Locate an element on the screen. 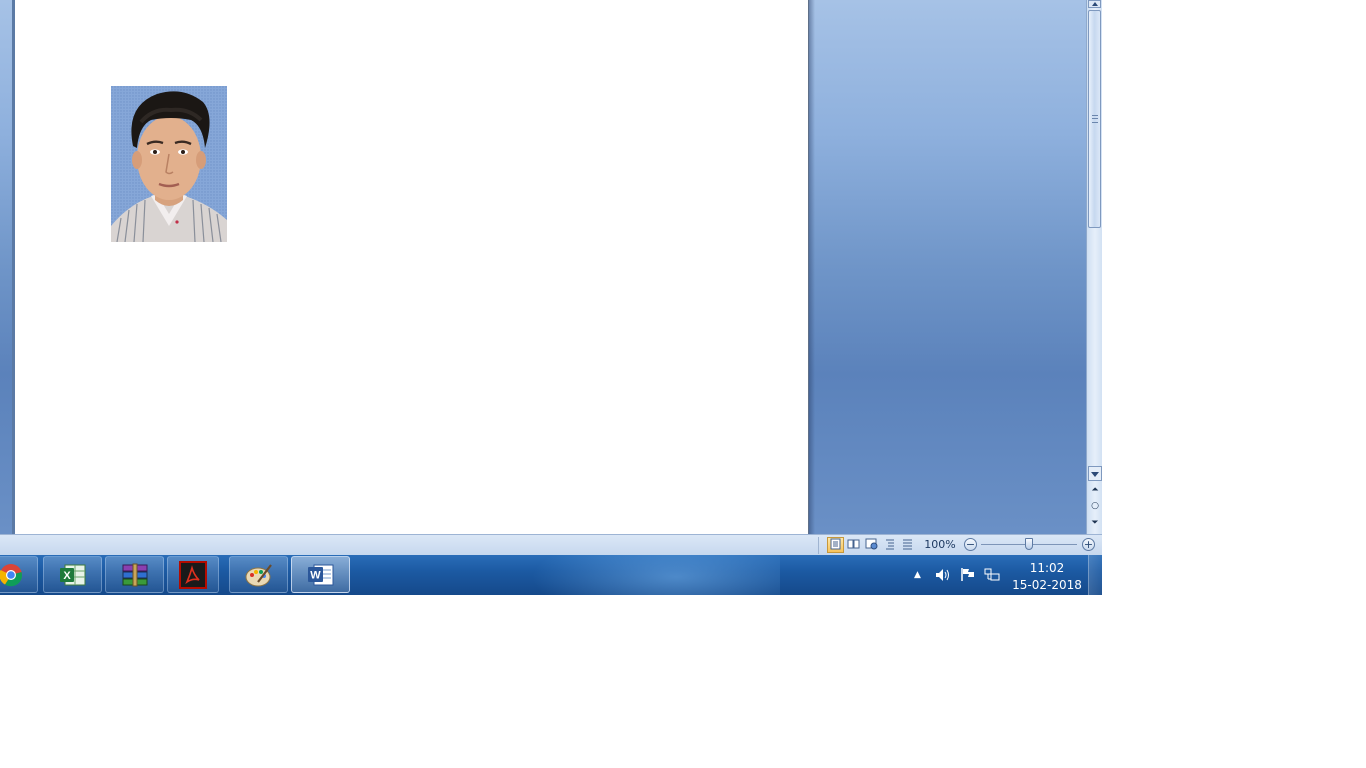 This screenshot has height=768, width=1366. zoom-in-button: + is located at coordinates (1088, 544).